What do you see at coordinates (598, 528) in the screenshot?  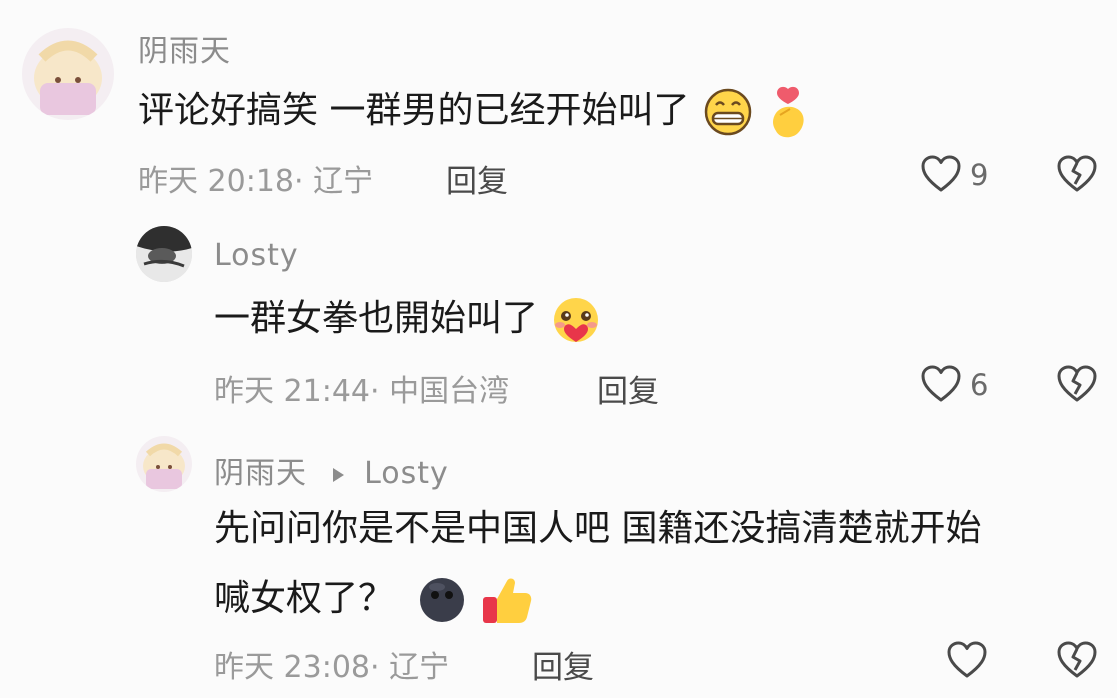 I see `comment-text-line: 先问问你是不是中国人吧 国籍还没搞清楚就开始` at bounding box center [598, 528].